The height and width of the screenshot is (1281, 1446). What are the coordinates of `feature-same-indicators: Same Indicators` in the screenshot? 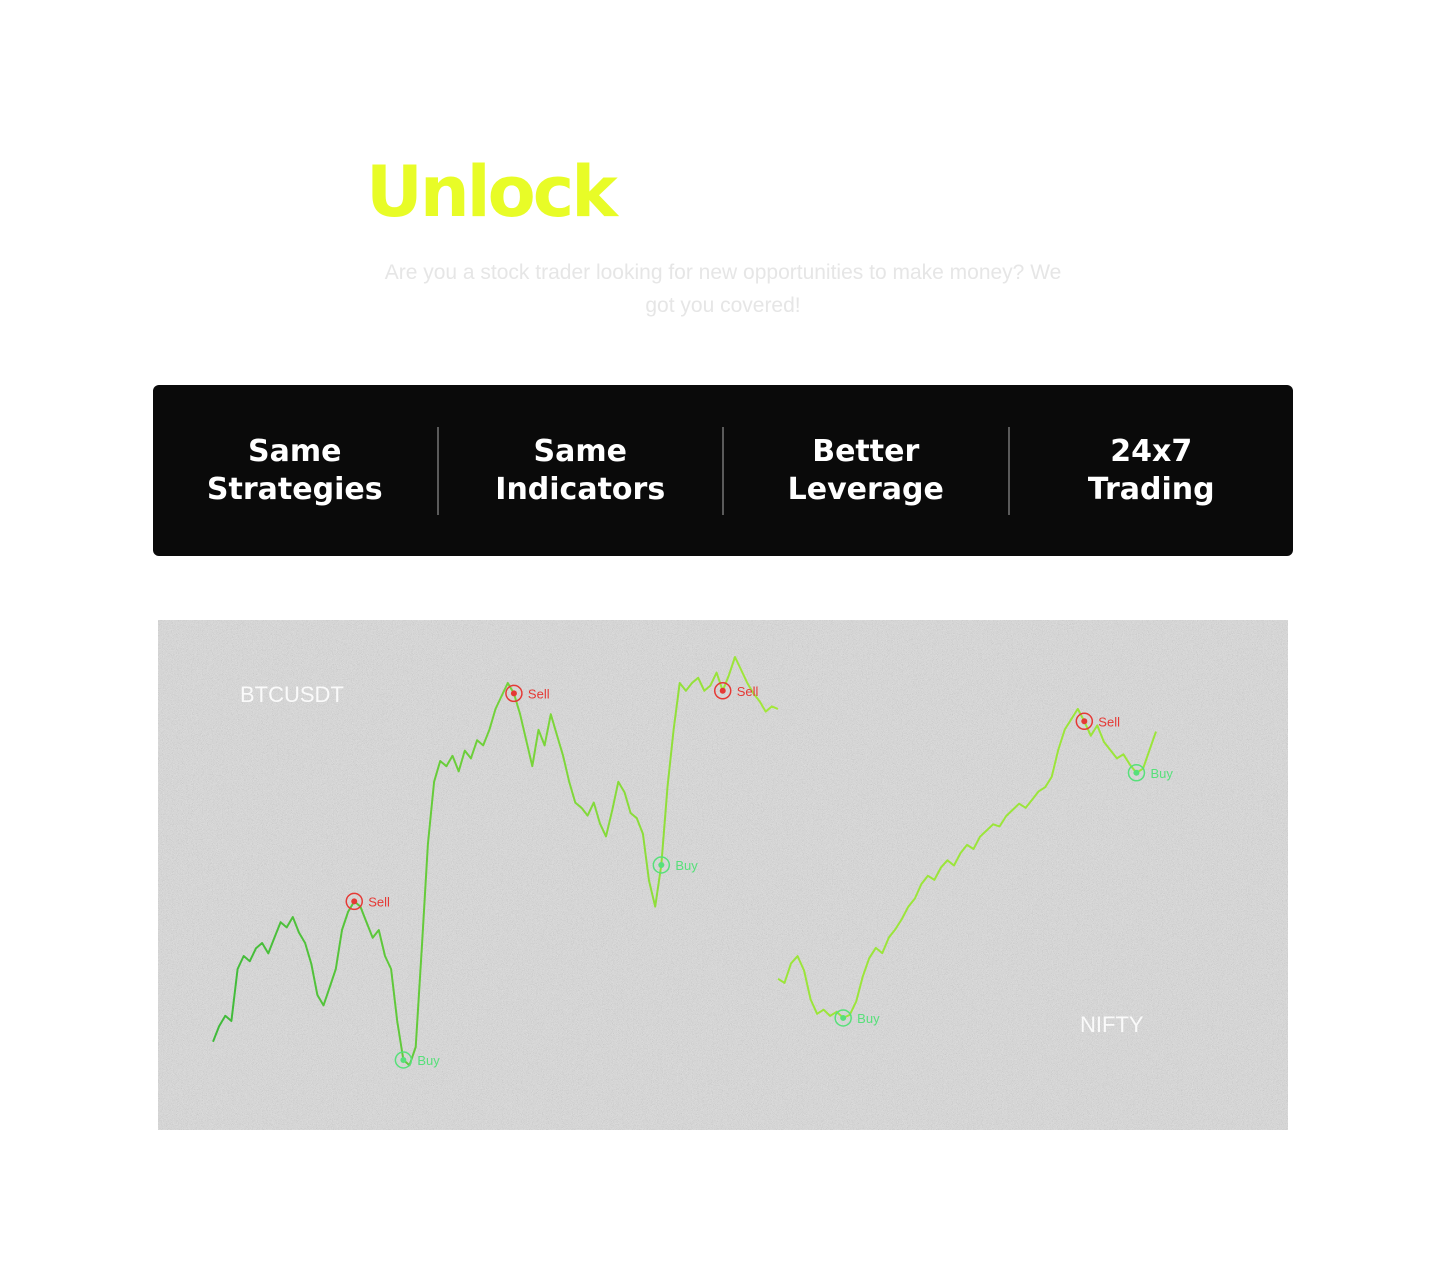 It's located at (579, 470).